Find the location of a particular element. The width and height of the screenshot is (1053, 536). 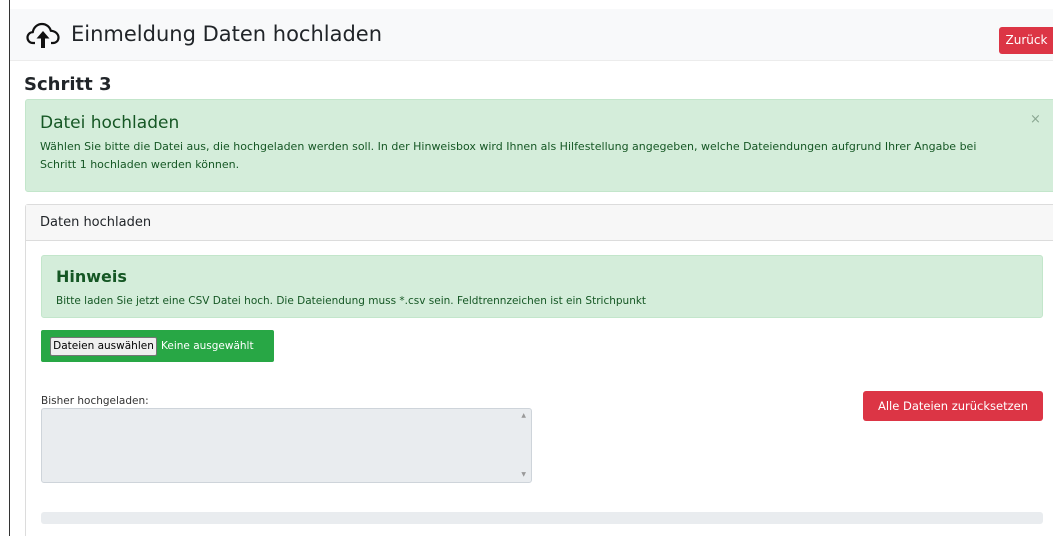

choose-files-button: Dateien auswählen is located at coordinates (103, 346).